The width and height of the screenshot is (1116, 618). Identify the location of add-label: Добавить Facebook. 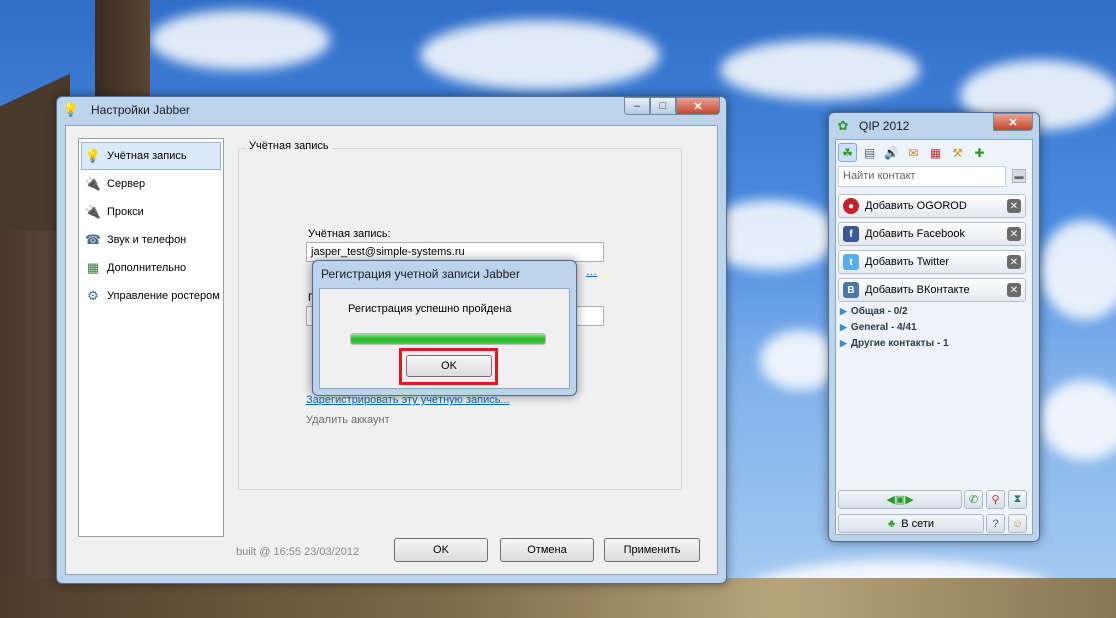
(915, 234).